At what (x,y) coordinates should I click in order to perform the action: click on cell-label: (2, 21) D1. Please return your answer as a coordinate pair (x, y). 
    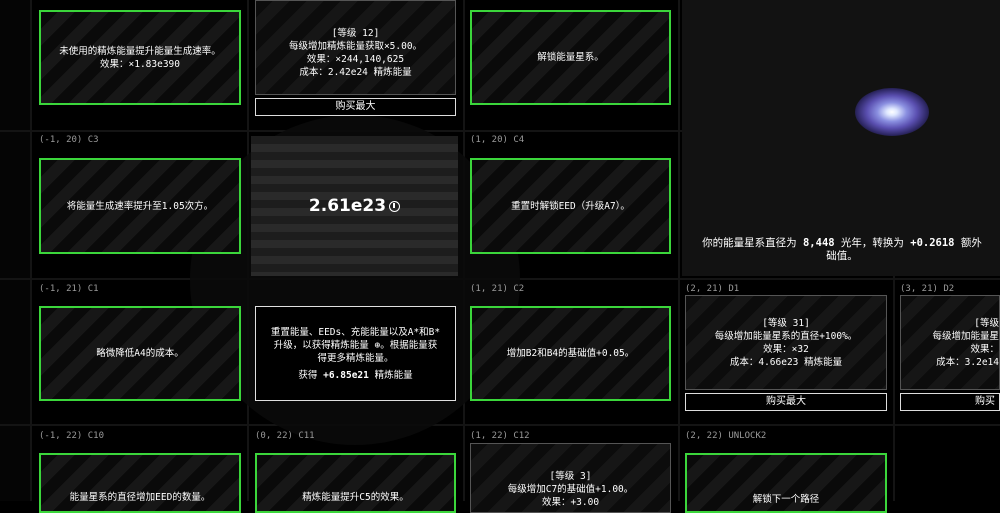
    Looking at the image, I should click on (712, 289).